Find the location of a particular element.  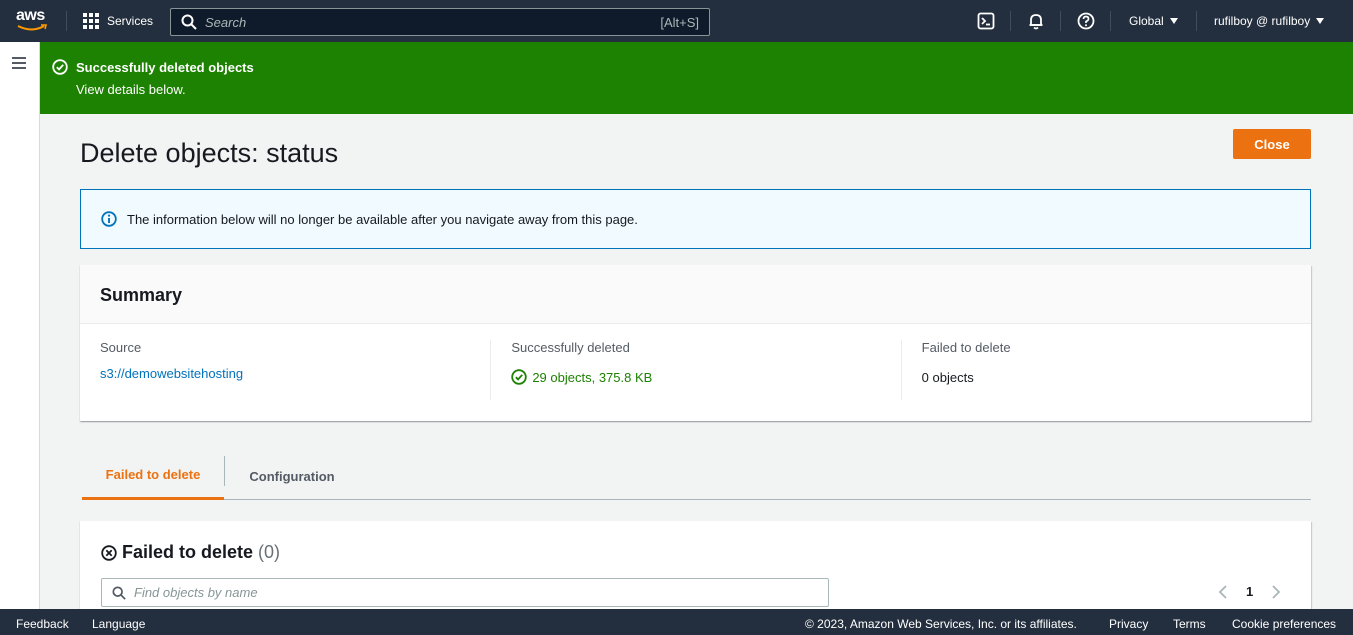

find-objects-field is located at coordinates (465, 592).